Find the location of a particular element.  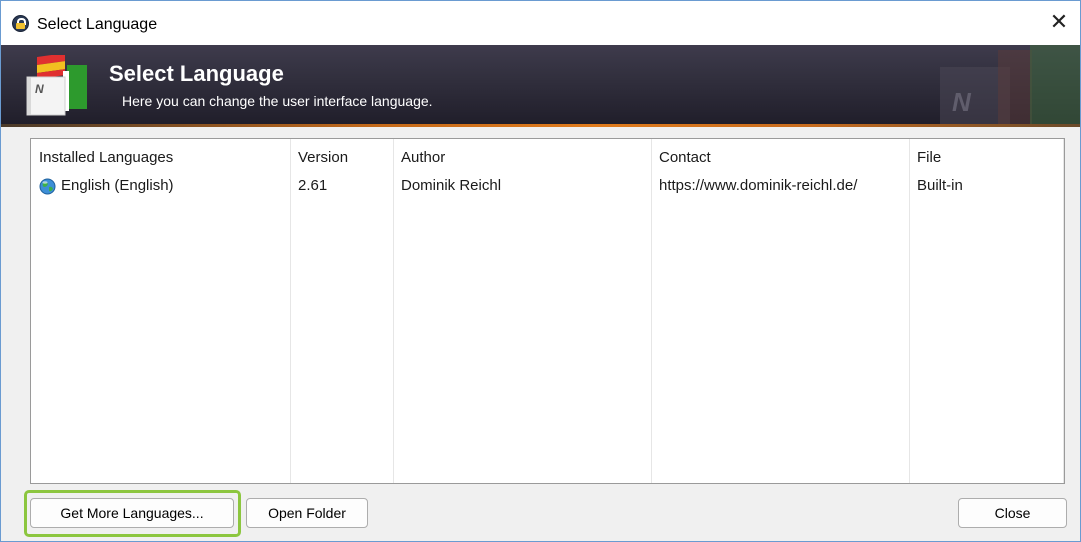

column-header-version: Version is located at coordinates (323, 157).